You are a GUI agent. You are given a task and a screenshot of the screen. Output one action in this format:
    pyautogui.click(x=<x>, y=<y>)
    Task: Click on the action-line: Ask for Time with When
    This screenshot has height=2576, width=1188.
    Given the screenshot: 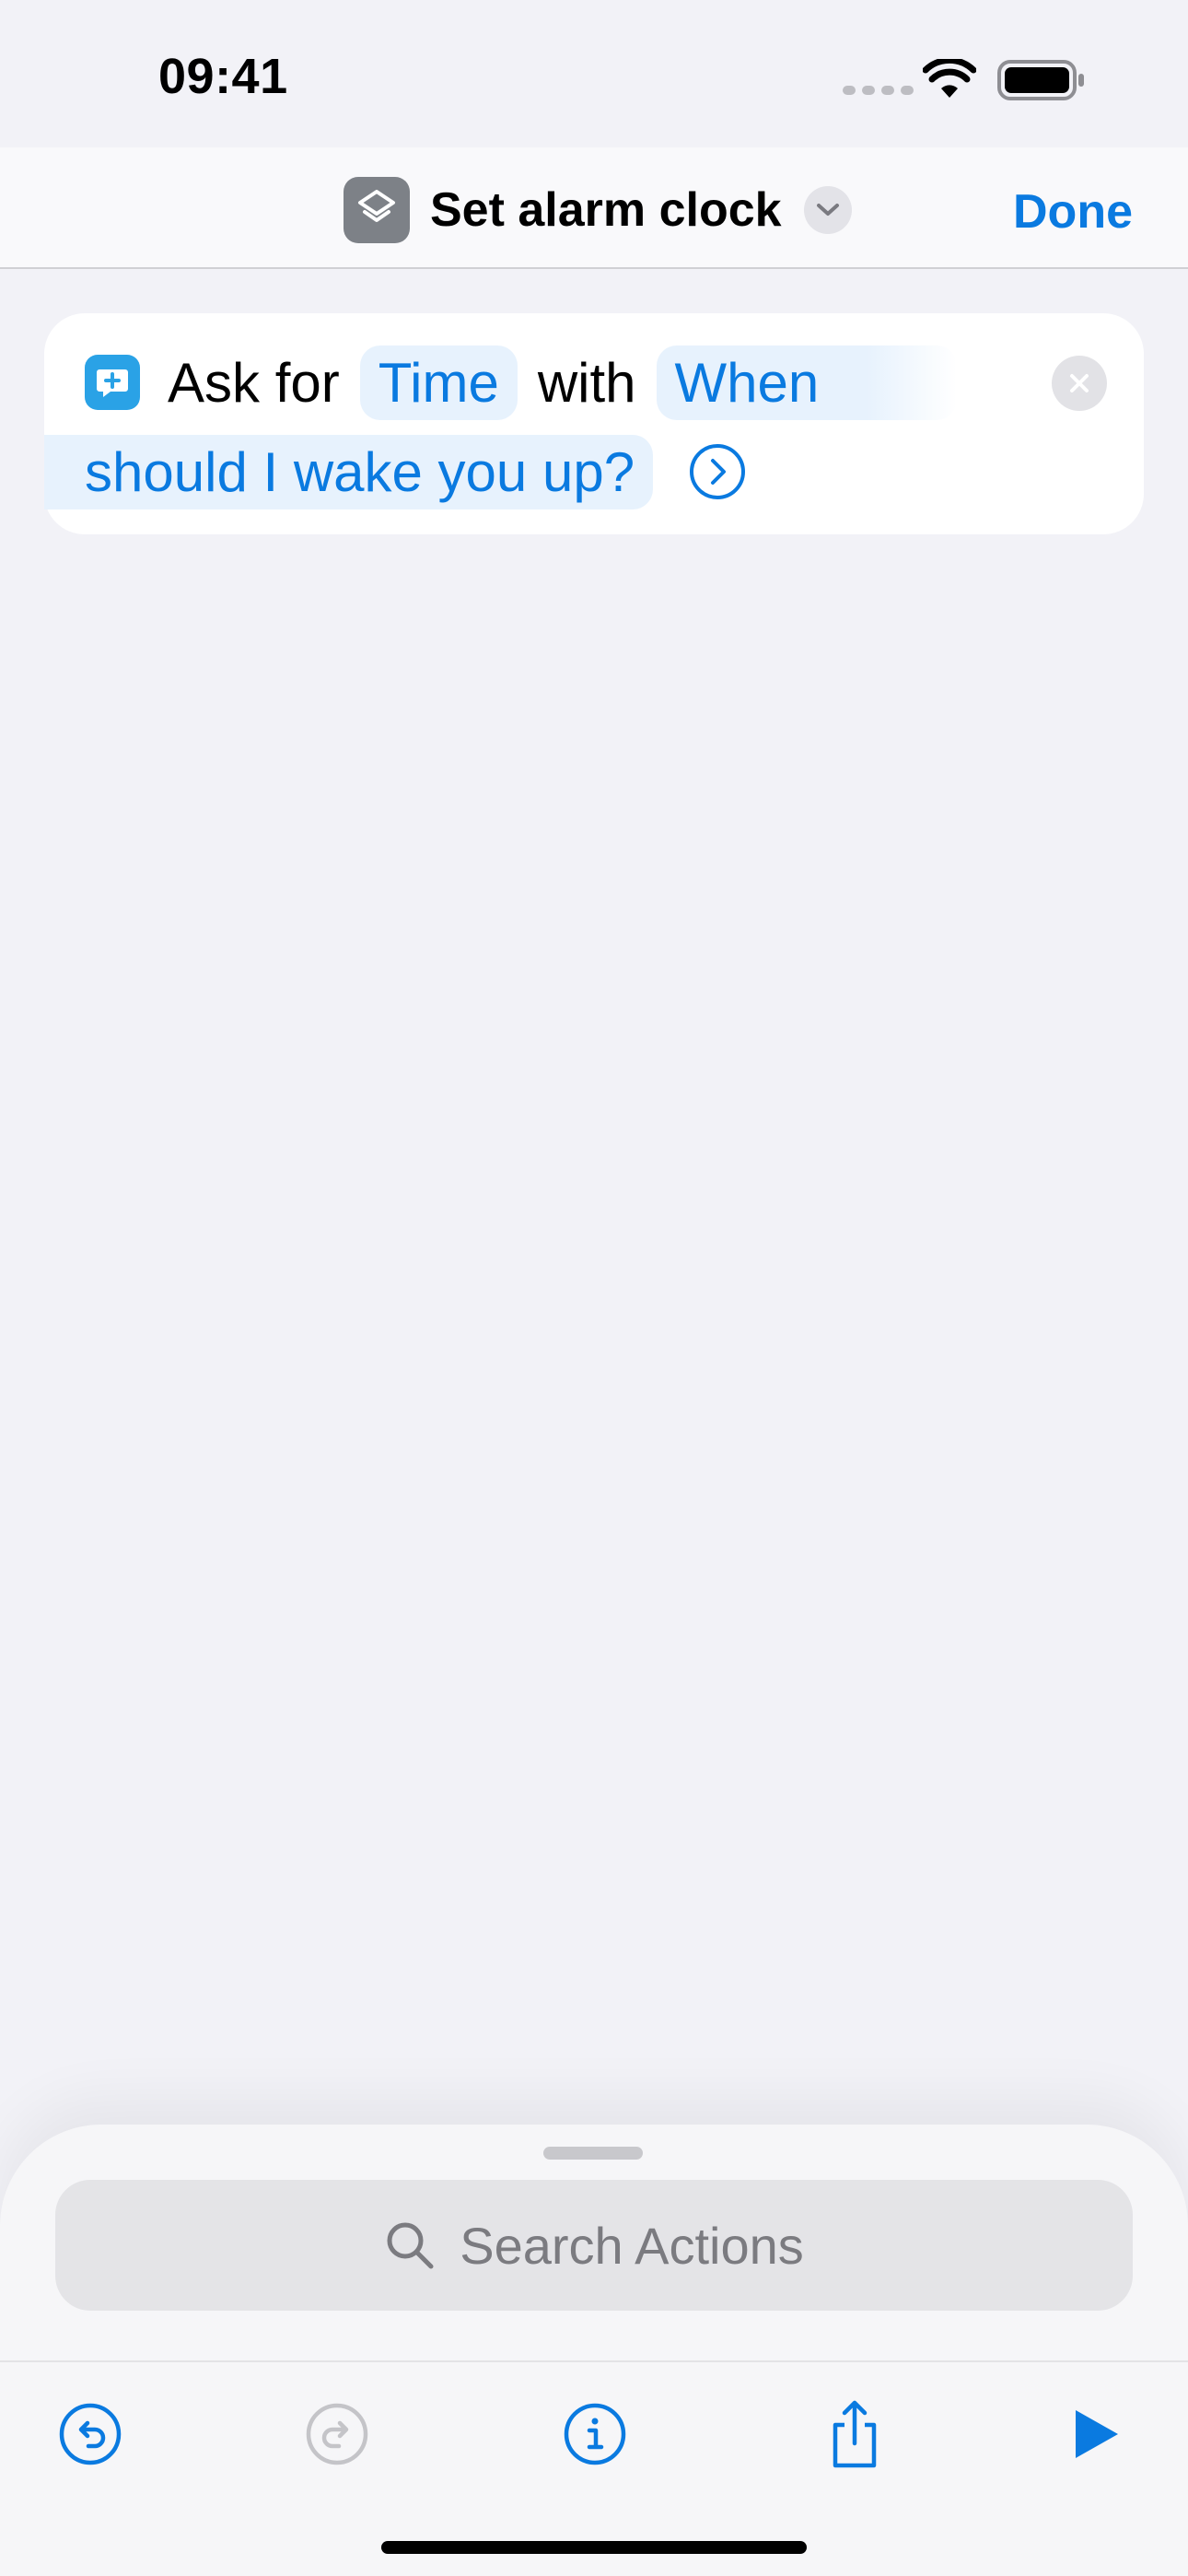 What is the action you would take?
    pyautogui.click(x=521, y=382)
    